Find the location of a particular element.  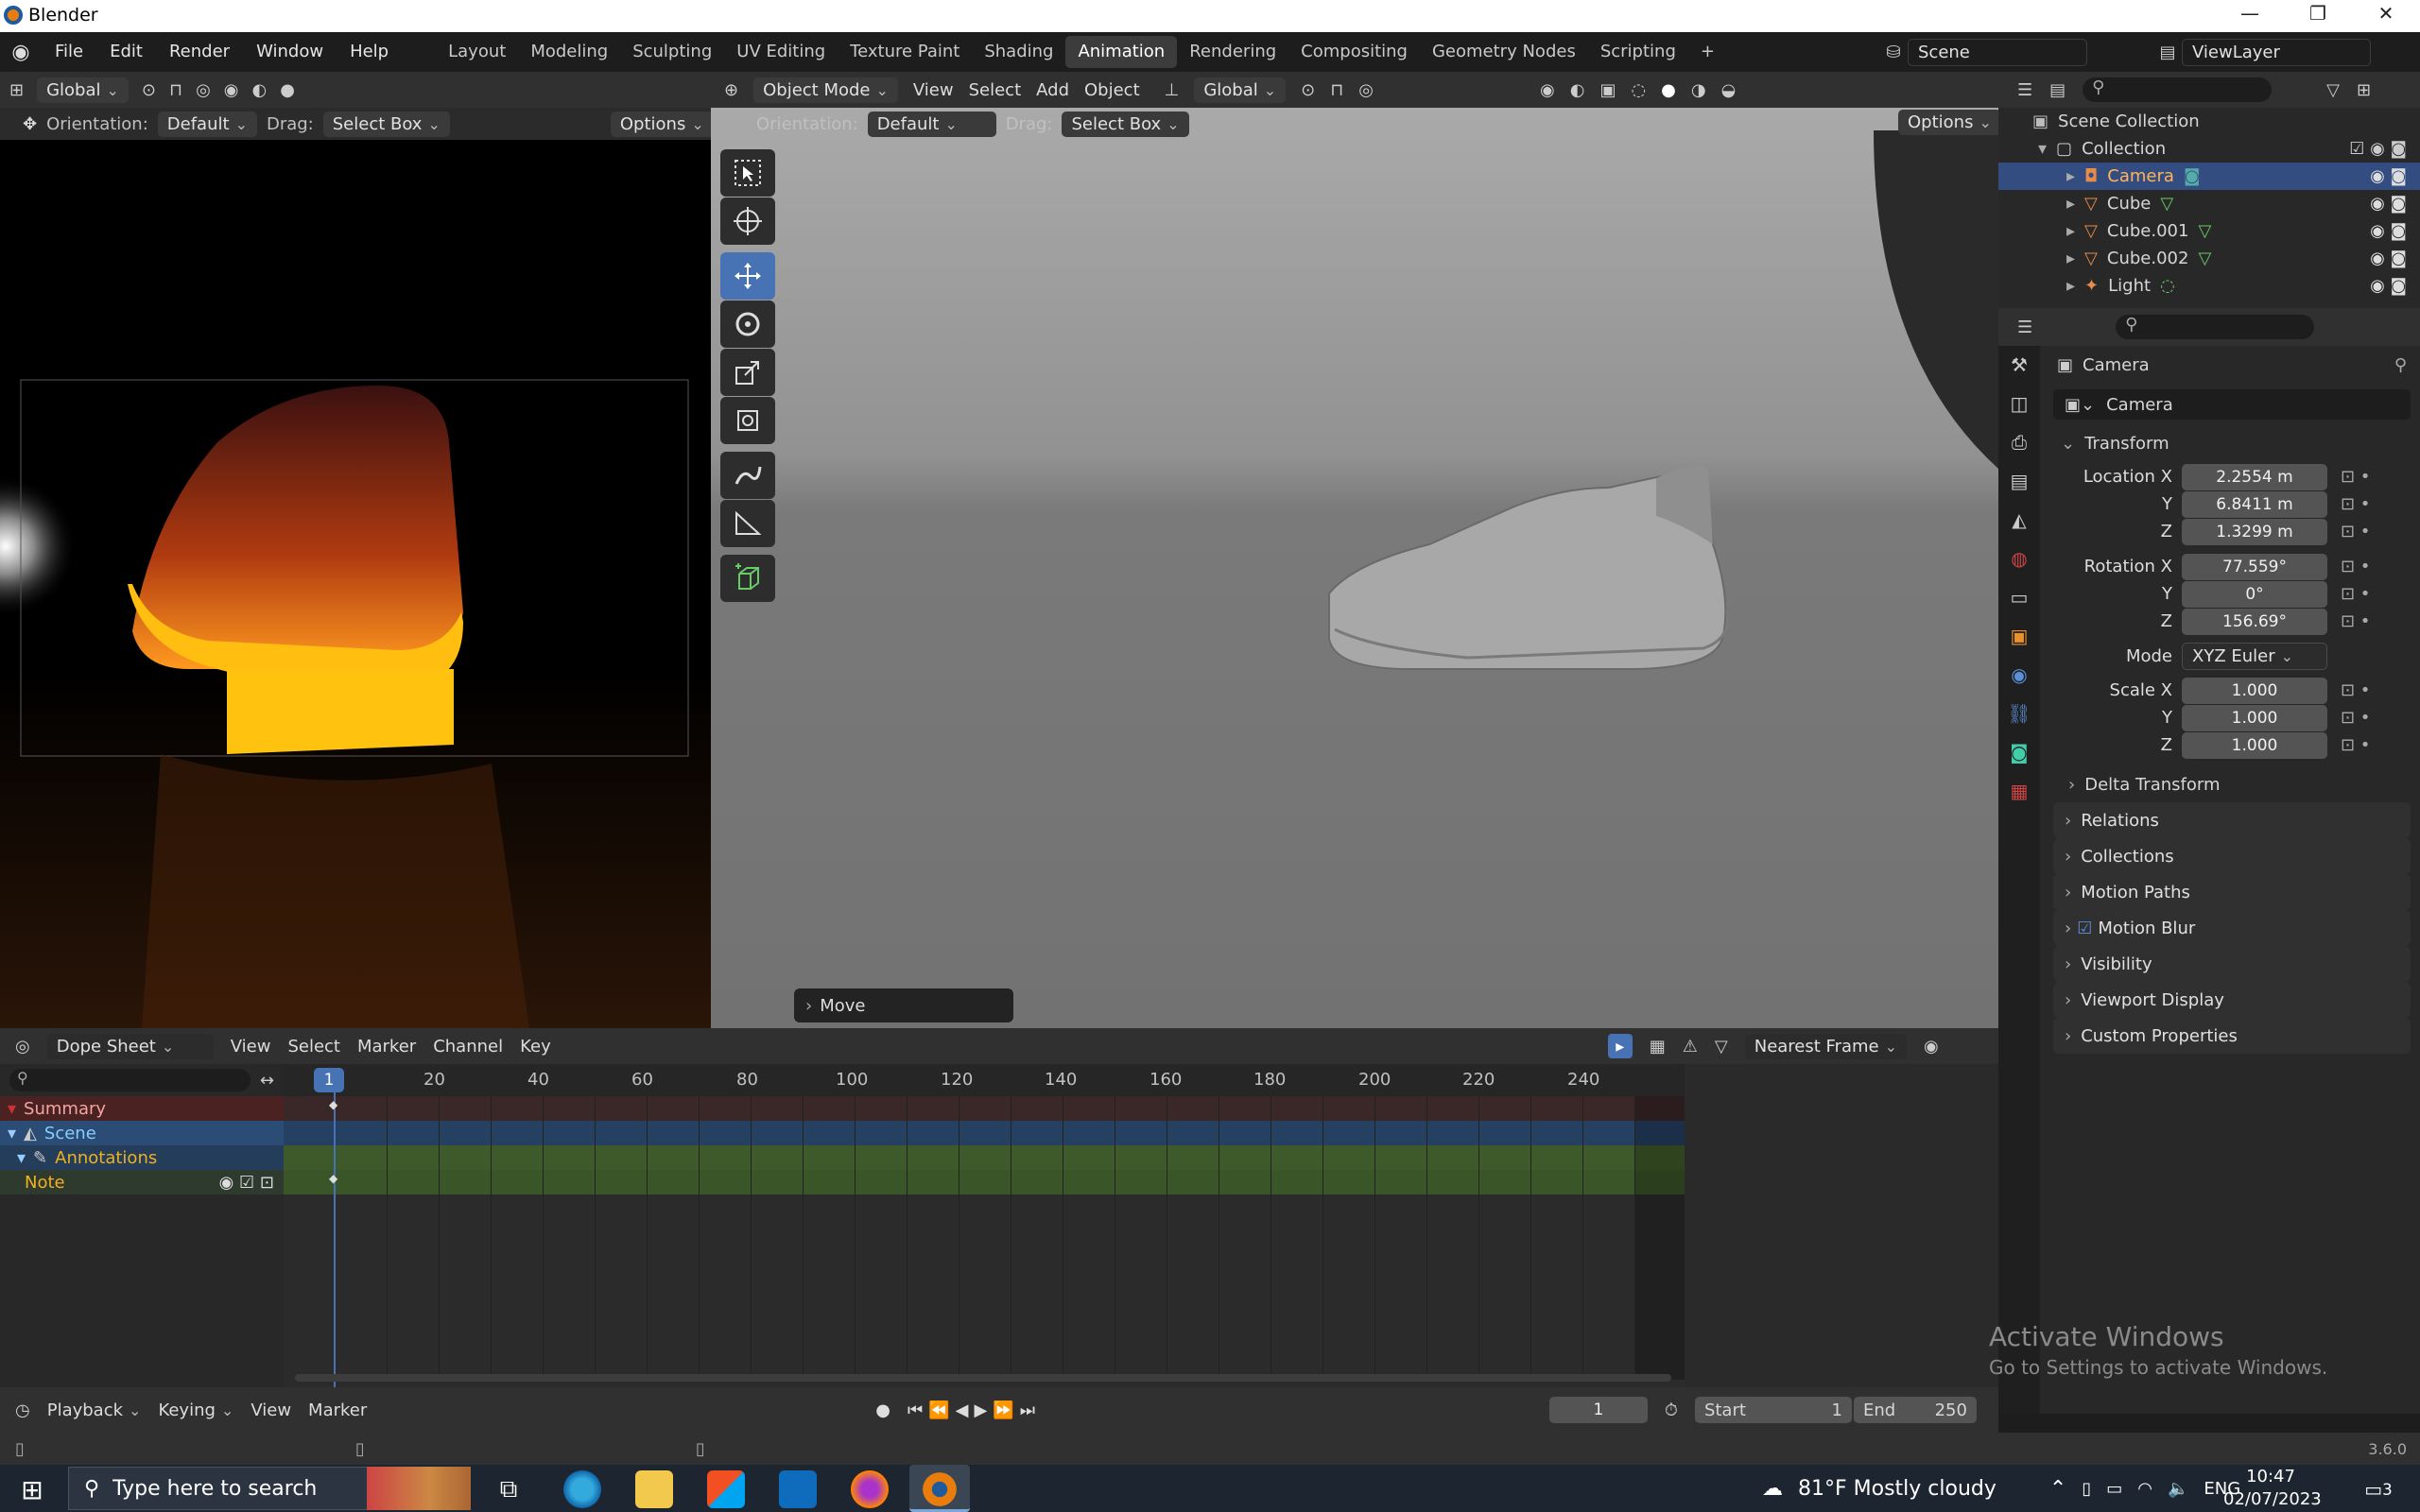

dopesheet-menu-marker: Marker is located at coordinates (386, 1047).